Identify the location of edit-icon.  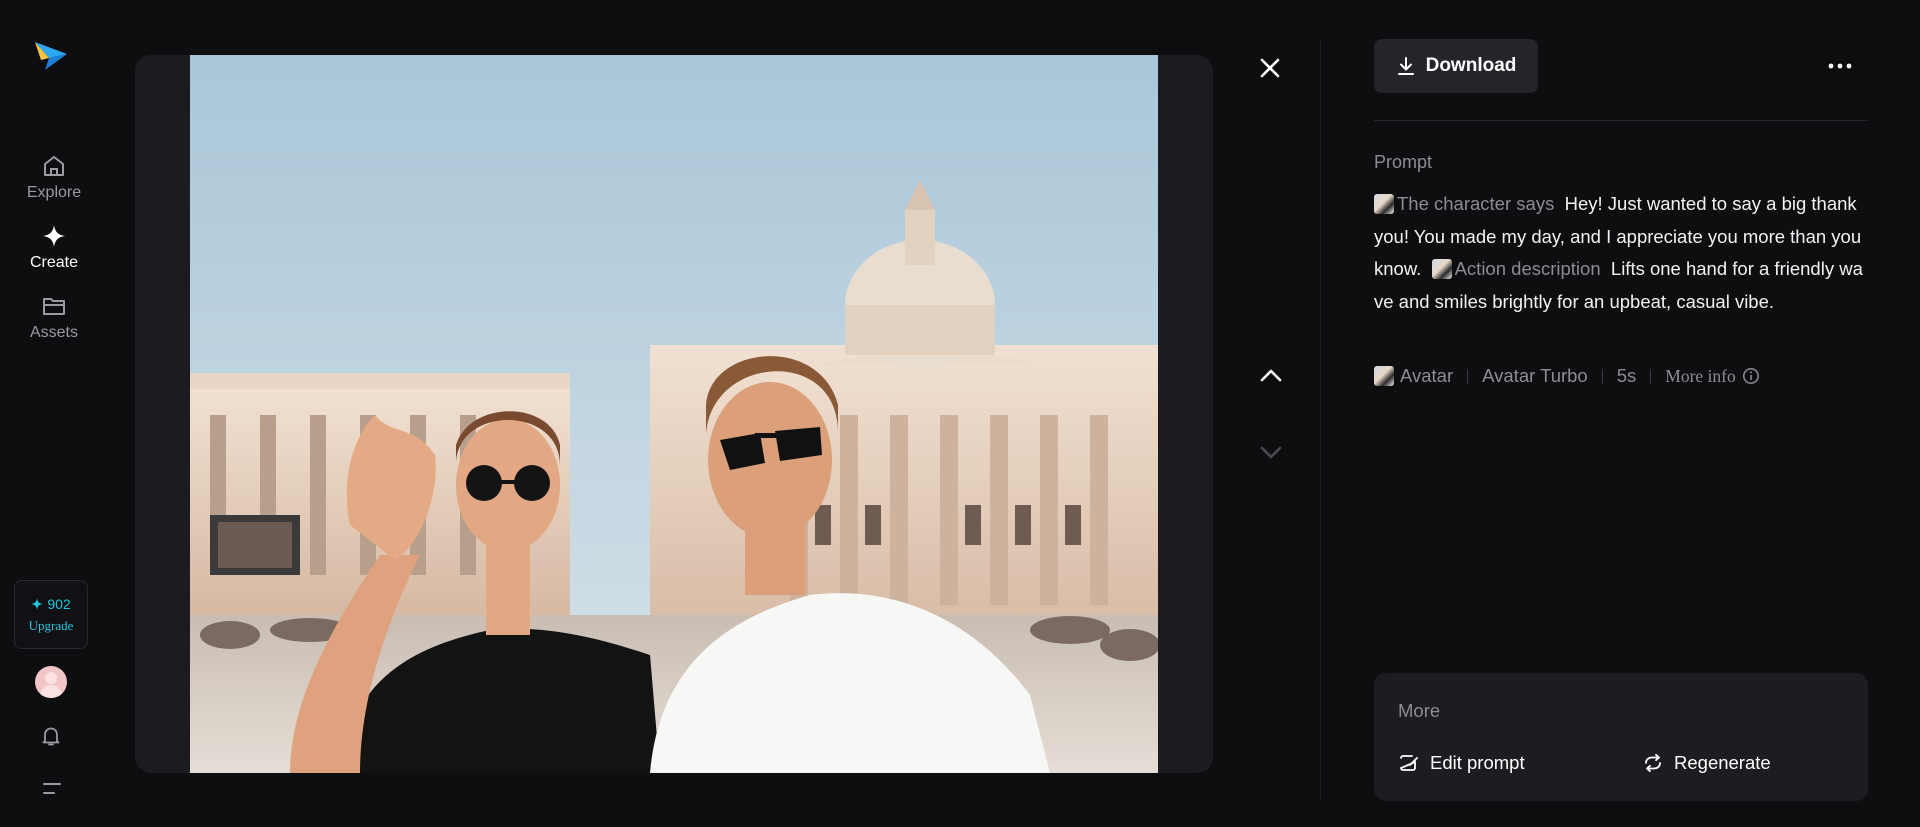
(1409, 763).